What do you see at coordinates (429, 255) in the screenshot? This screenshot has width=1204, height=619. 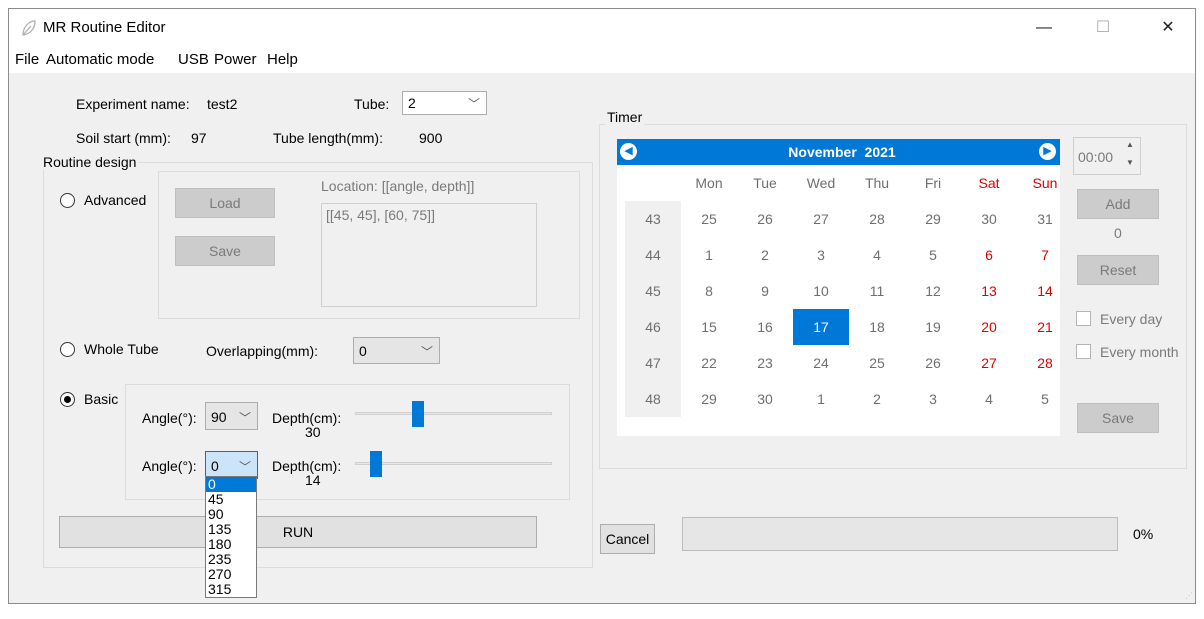 I see `location-textarea: [[45, 45], [60, 75]]` at bounding box center [429, 255].